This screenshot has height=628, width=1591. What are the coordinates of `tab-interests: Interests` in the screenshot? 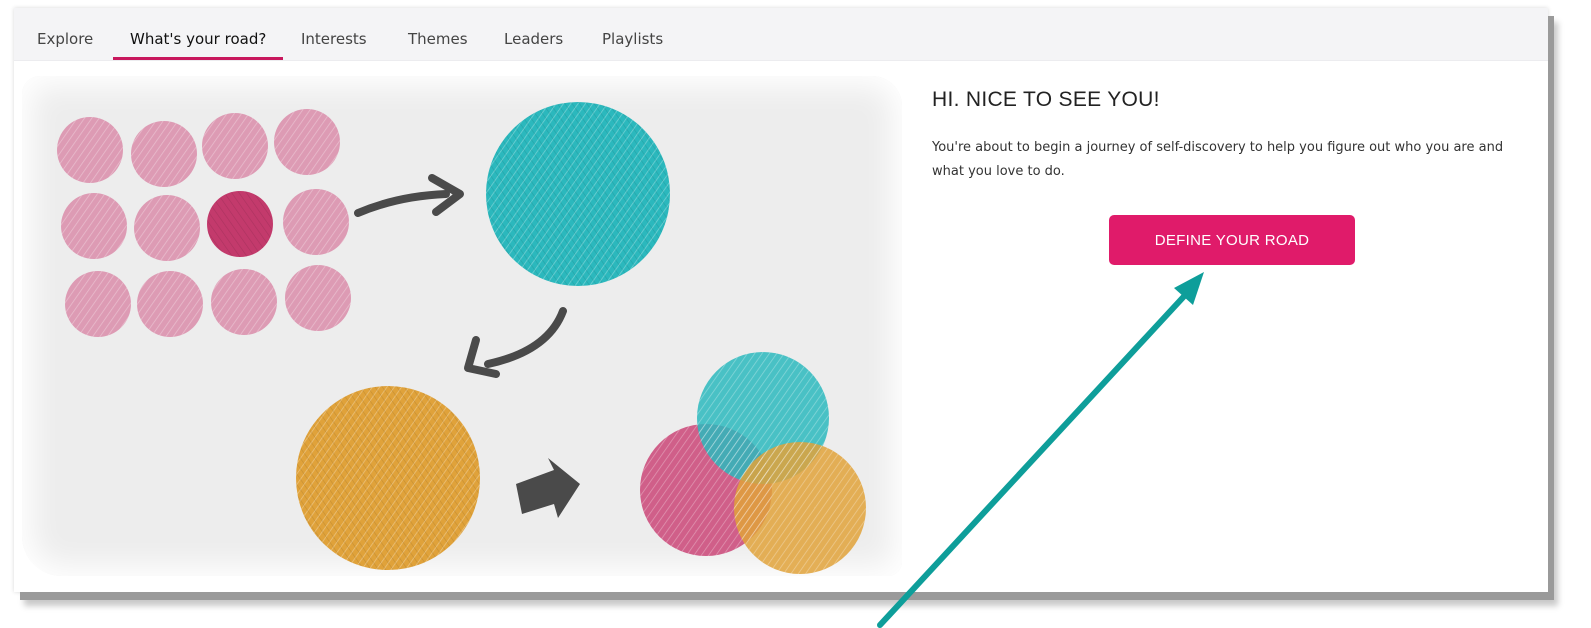 It's located at (334, 45).